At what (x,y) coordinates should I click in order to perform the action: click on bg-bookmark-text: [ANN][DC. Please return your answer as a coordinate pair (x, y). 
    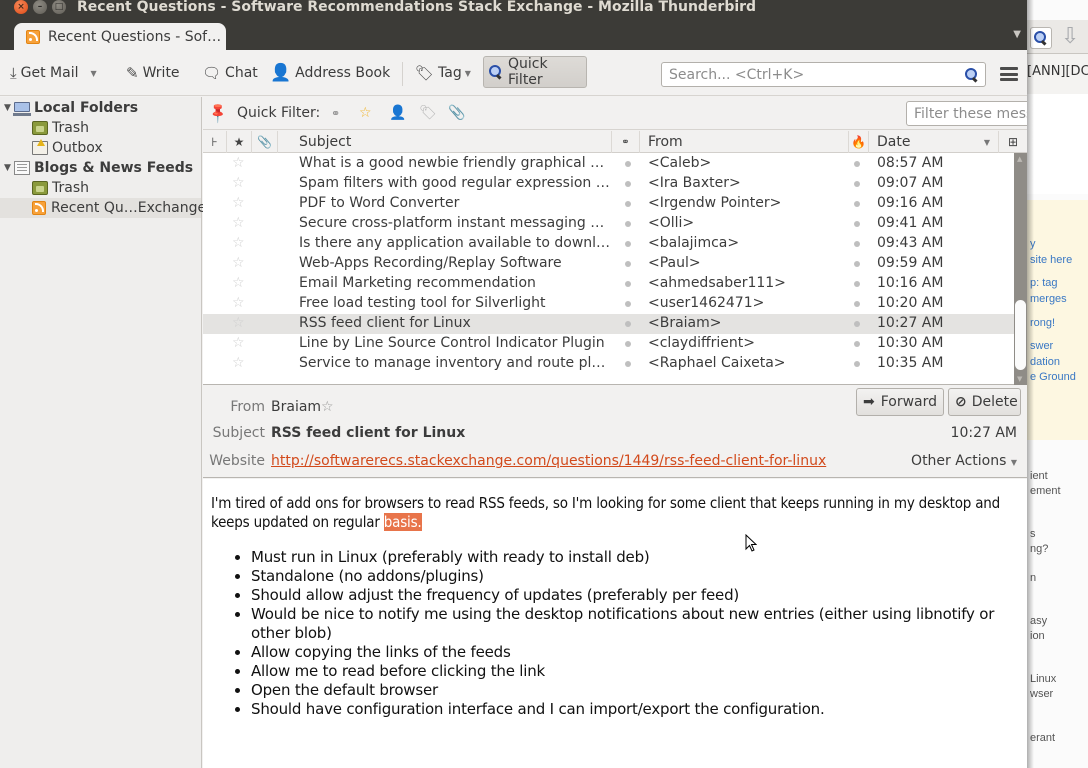
    Looking at the image, I should click on (1057, 71).